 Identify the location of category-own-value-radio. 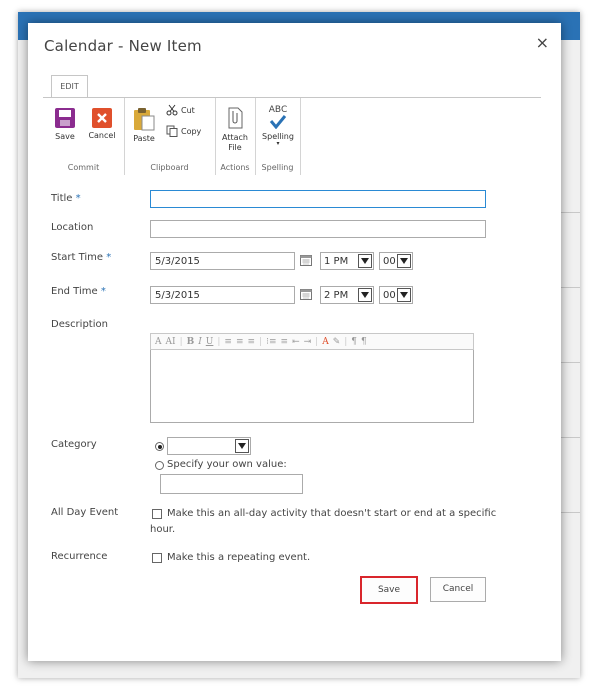
(159, 465).